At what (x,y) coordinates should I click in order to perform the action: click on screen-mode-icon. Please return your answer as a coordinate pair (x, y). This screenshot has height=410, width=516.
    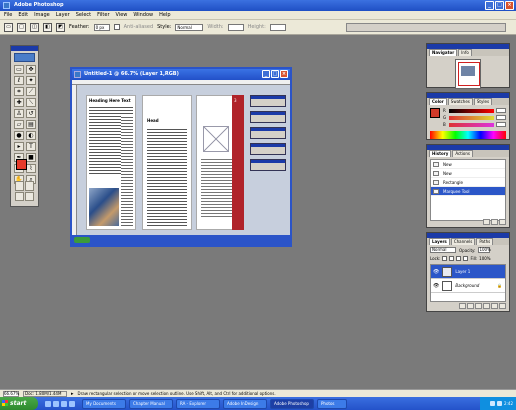
    Looking at the image, I should click on (19, 196).